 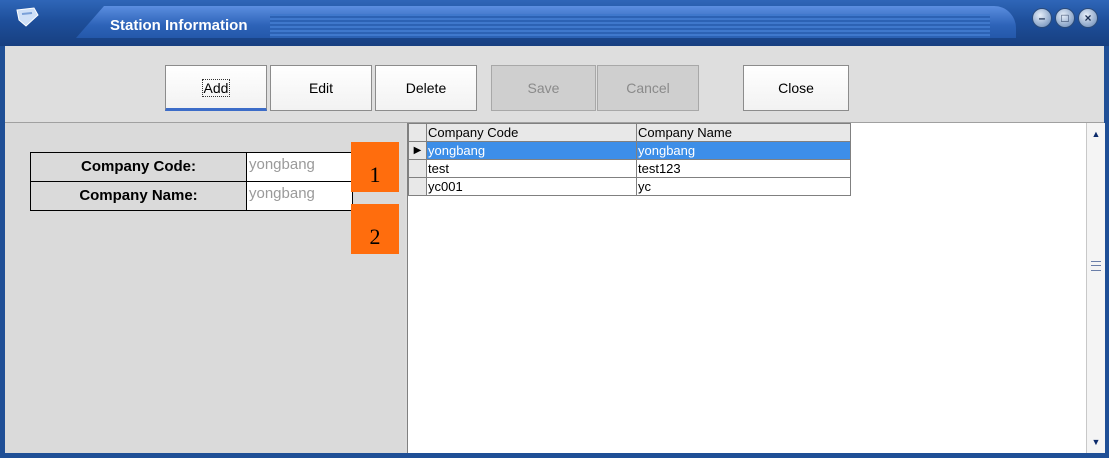 What do you see at coordinates (743, 132) in the screenshot?
I see `column-header-company-name: Company Name` at bounding box center [743, 132].